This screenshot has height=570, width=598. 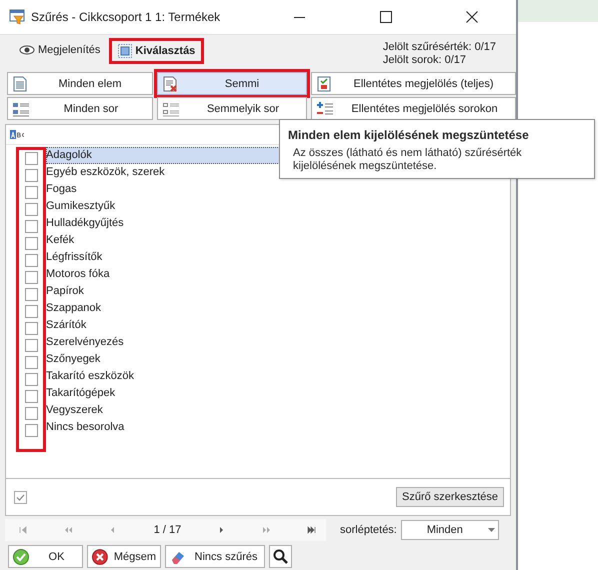 I want to click on action-button: Ellentétes megjelölés sorokon, so click(x=413, y=108).